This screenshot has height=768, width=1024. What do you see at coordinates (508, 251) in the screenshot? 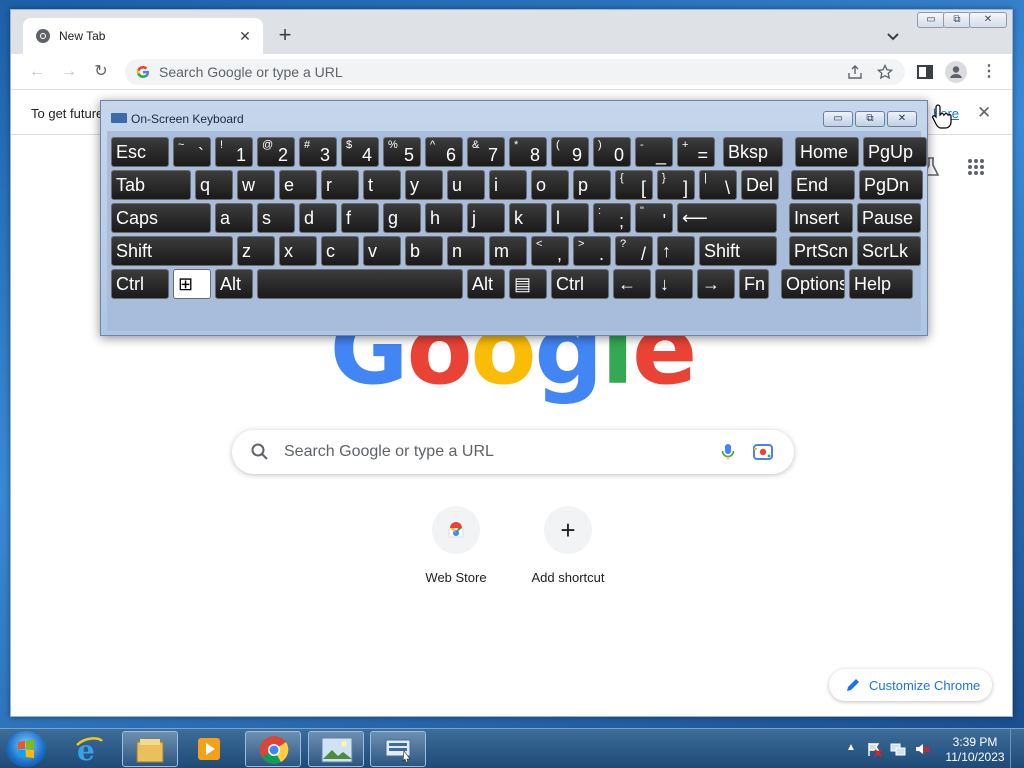
I see `osk-key: m` at bounding box center [508, 251].